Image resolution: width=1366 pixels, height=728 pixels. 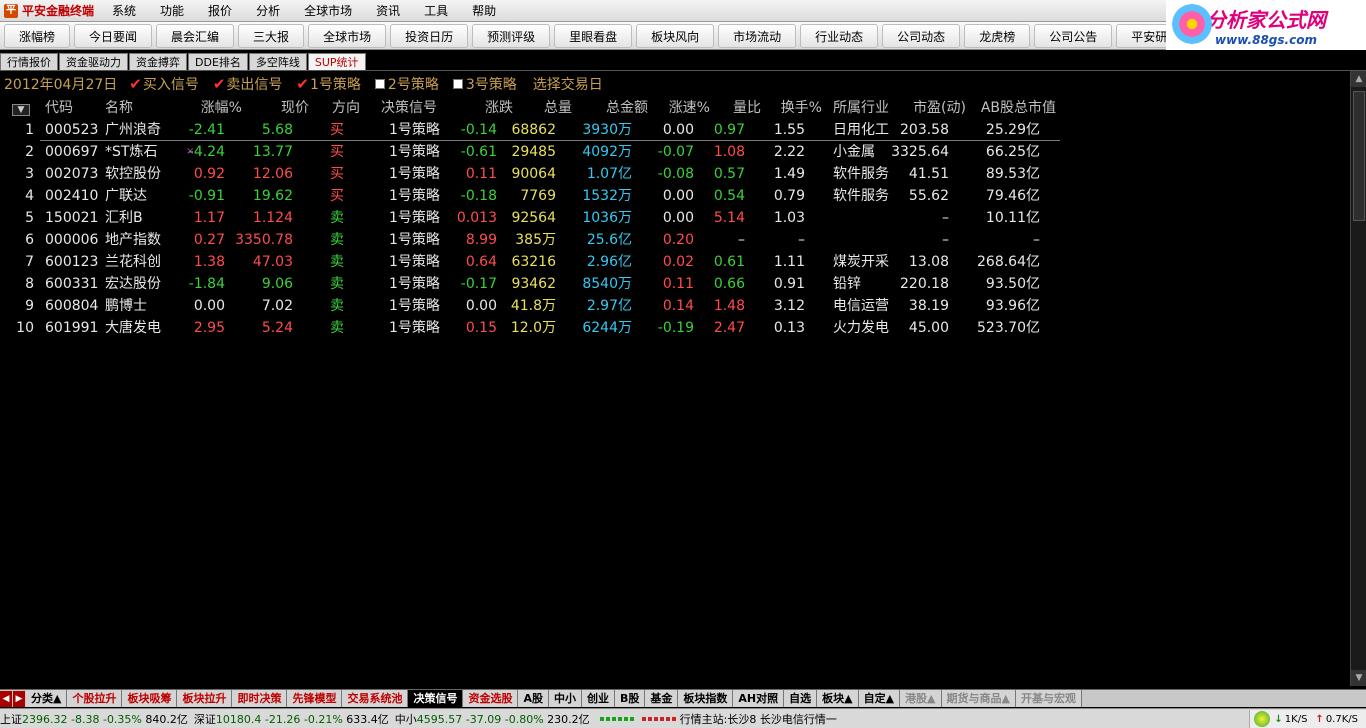 What do you see at coordinates (1073, 35) in the screenshot?
I see `quick-button-announce: 公司公告` at bounding box center [1073, 35].